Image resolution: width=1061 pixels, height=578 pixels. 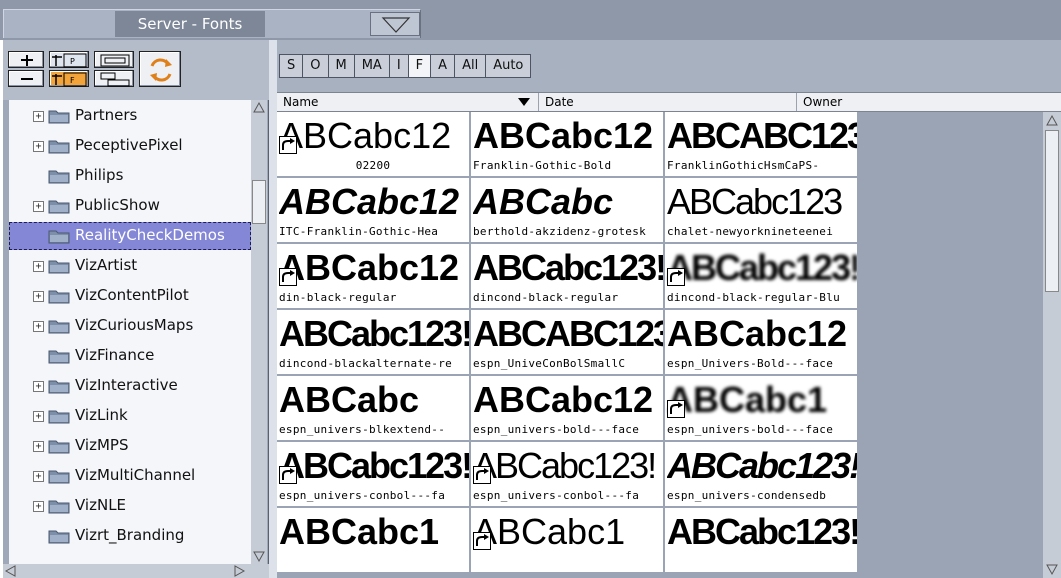 I want to click on tree-item-label: VizCuriousMaps, so click(x=134, y=325).